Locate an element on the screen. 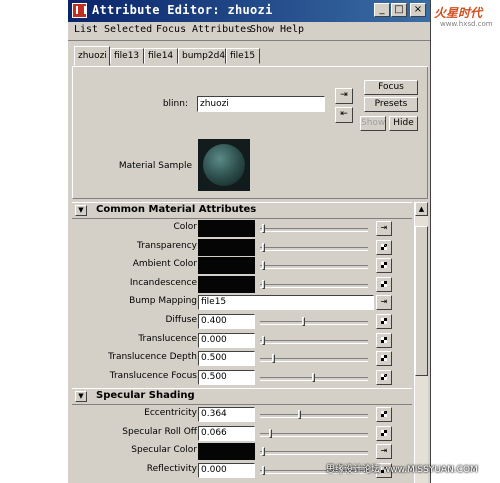 The height and width of the screenshot is (483, 500). attribute-row: Translucence Depth 0.500 is located at coordinates (242, 358).